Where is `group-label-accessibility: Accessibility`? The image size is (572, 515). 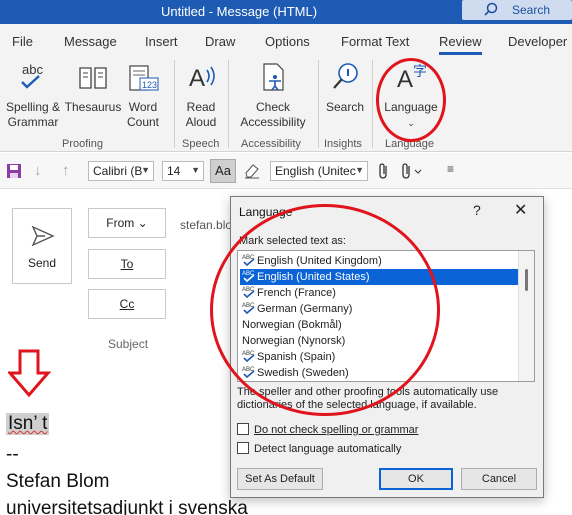 group-label-accessibility: Accessibility is located at coordinates (271, 144).